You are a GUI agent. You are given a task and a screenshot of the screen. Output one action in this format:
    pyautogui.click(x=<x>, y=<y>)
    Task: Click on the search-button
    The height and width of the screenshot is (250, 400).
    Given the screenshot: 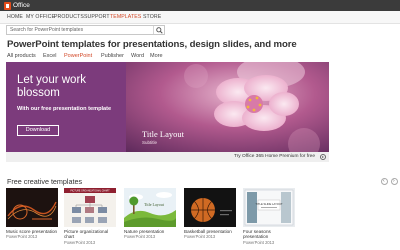 What is the action you would take?
    pyautogui.click(x=158, y=30)
    